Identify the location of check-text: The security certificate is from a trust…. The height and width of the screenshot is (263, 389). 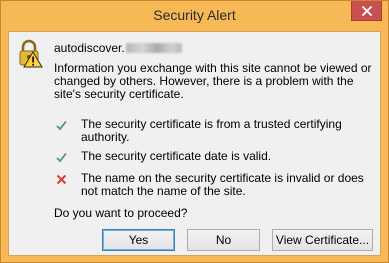
(211, 130).